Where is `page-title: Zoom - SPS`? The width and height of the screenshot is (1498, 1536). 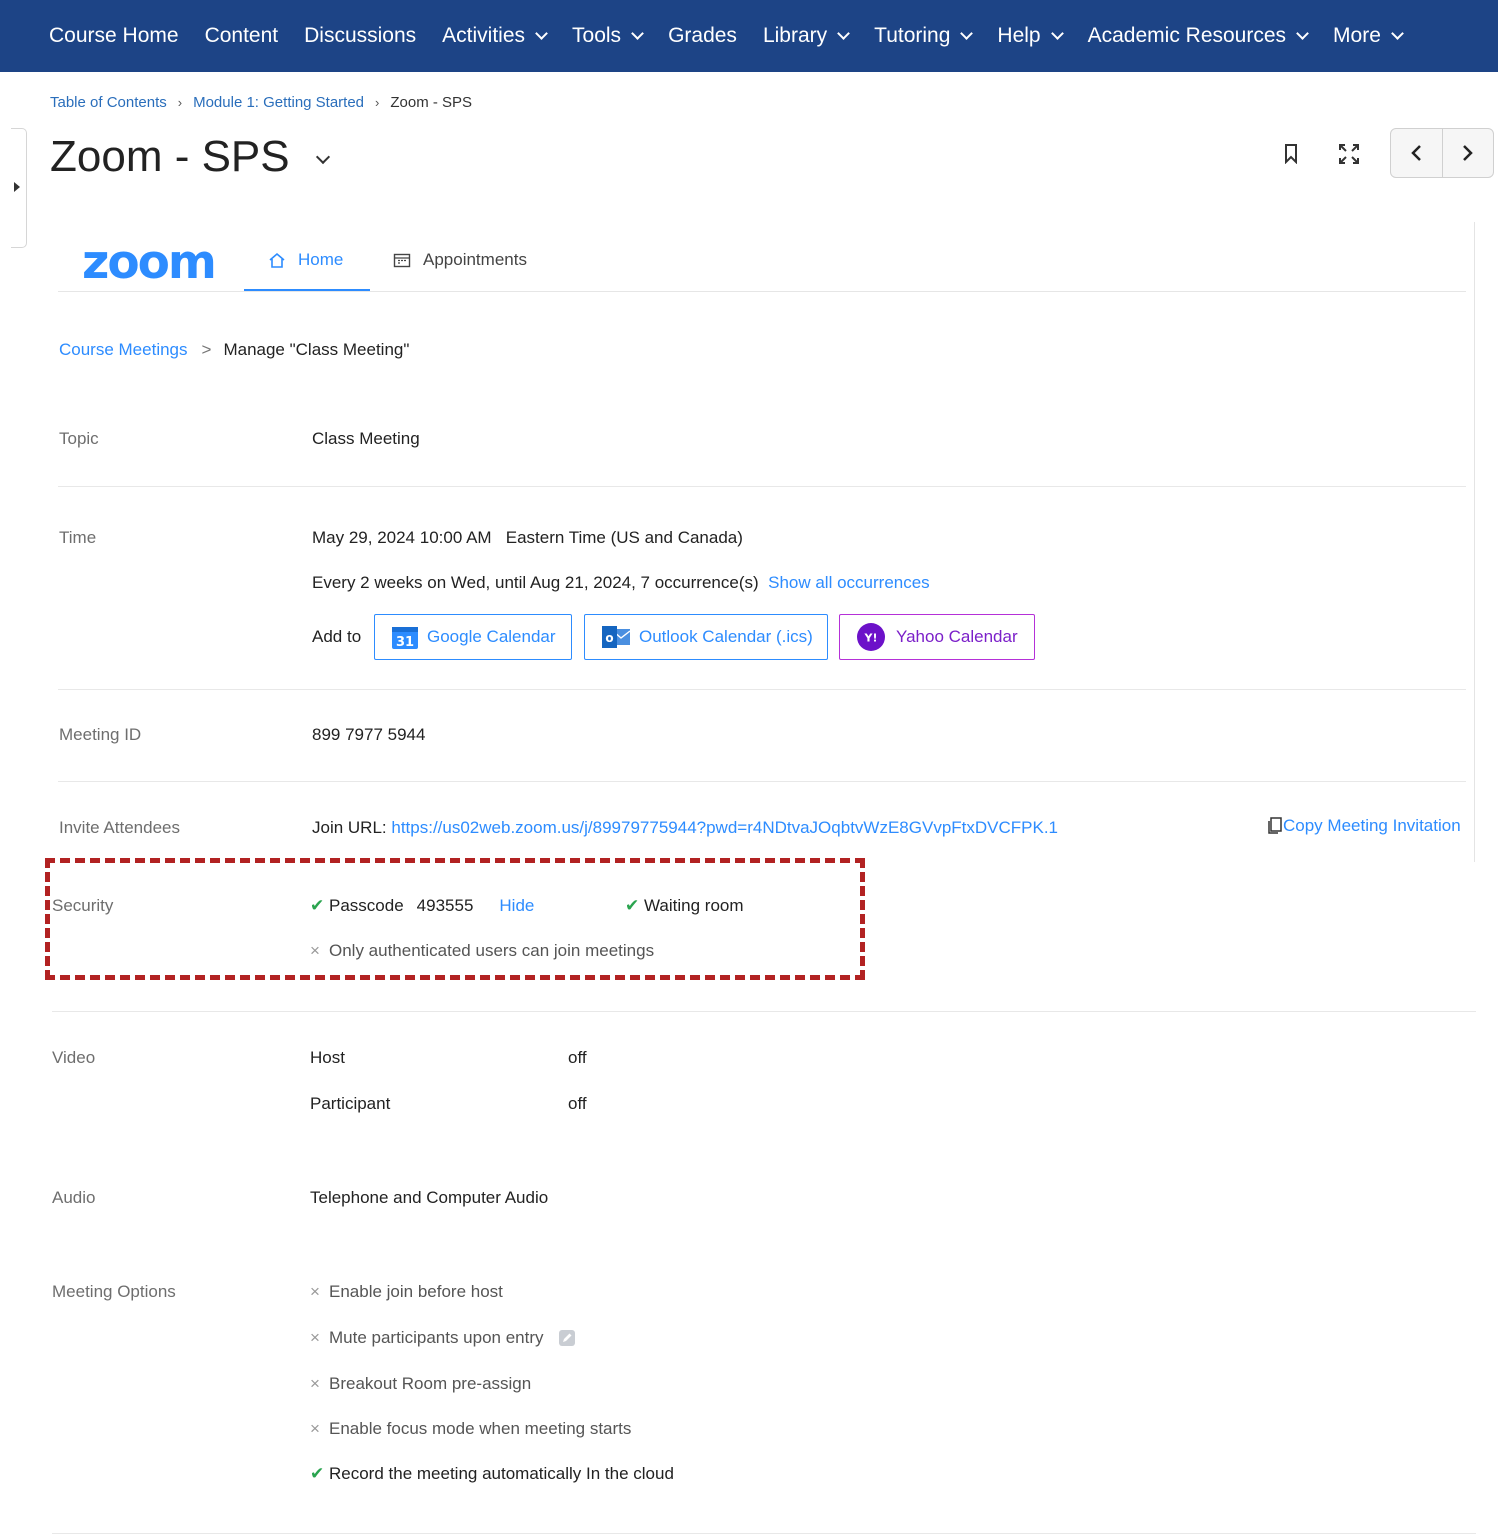 page-title: Zoom - SPS is located at coordinates (190, 157).